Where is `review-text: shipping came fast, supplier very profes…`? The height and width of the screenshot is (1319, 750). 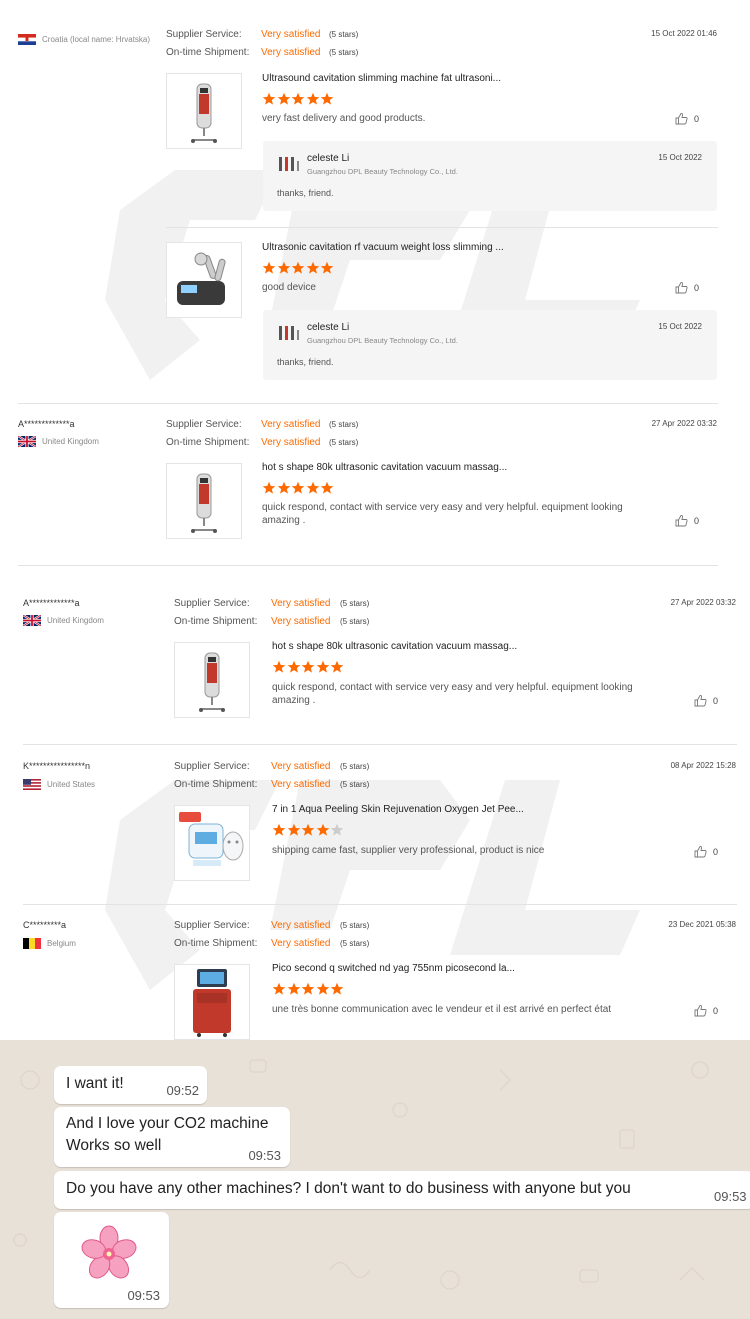 review-text: shipping came fast, supplier very profes… is located at coordinates (408, 850).